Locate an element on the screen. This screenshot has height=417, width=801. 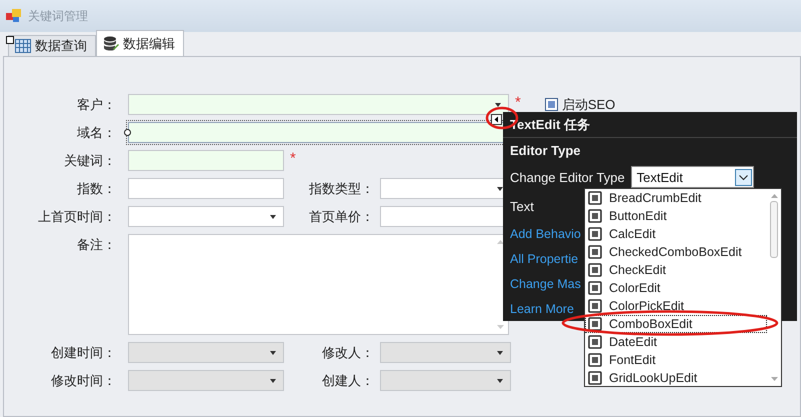
panel-title: TextEdit 任务 is located at coordinates (550, 125).